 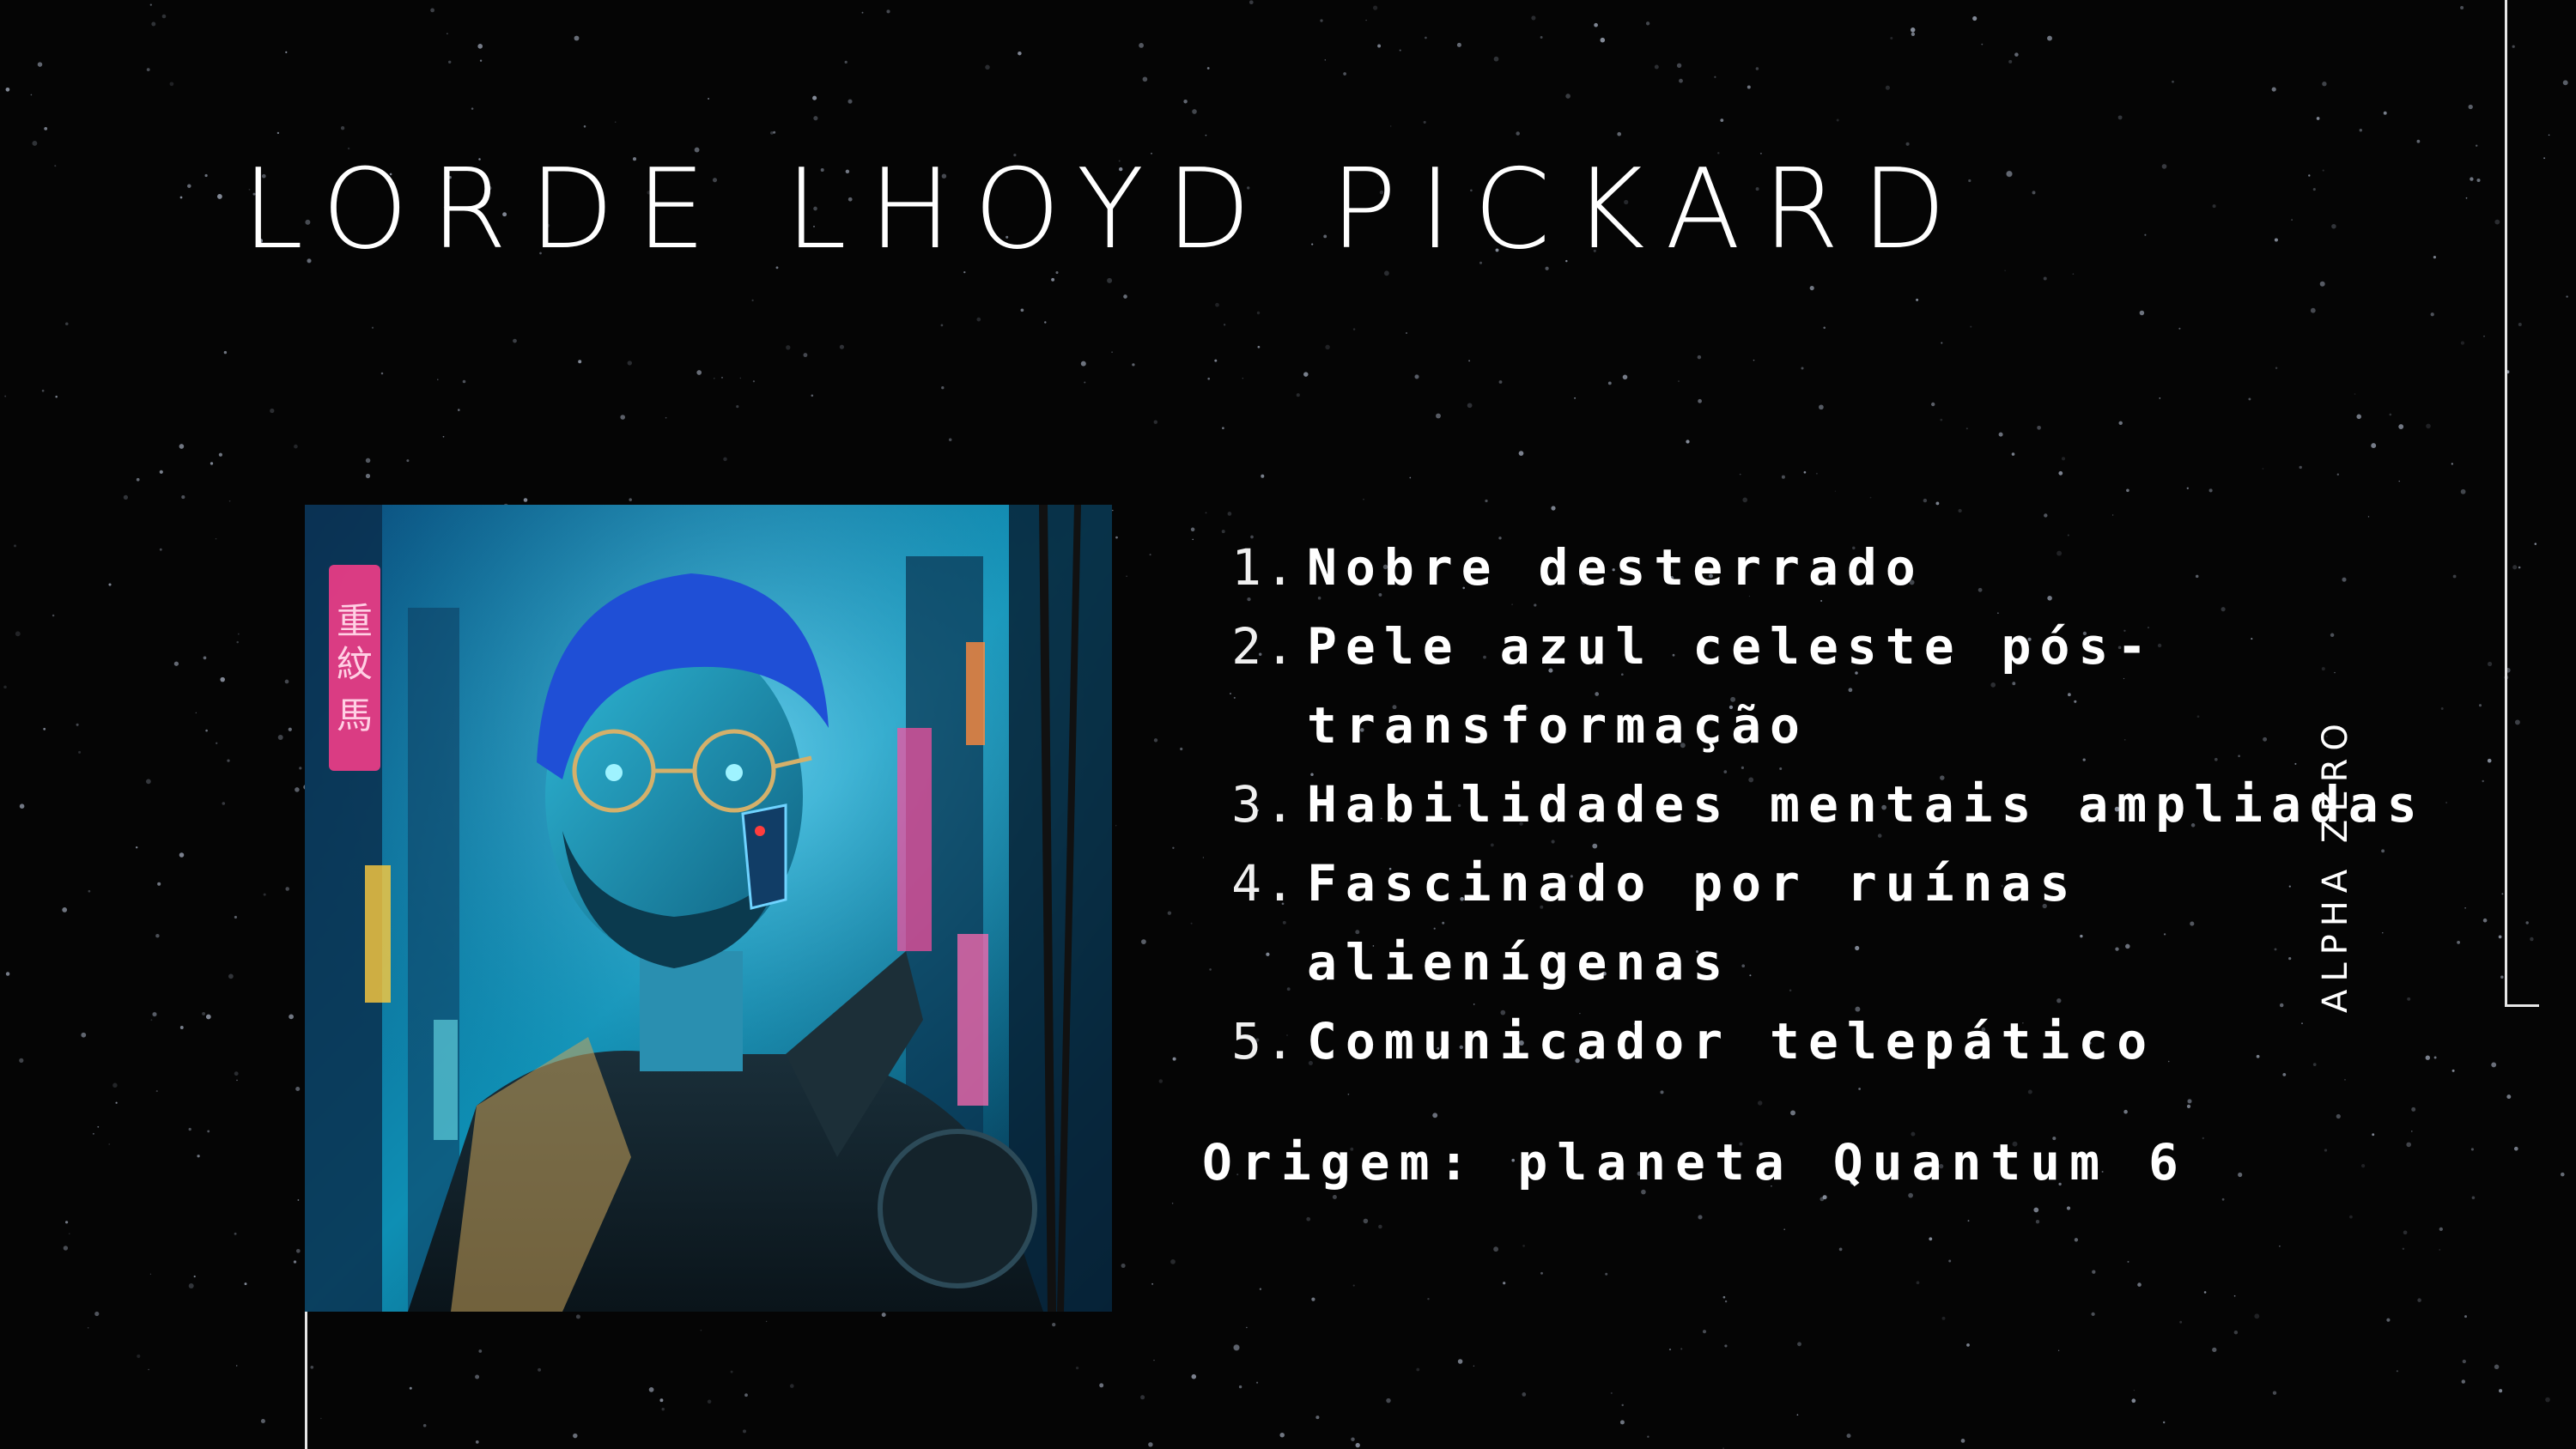 I want to click on right-divider-tick, so click(x=2522, y=1005).